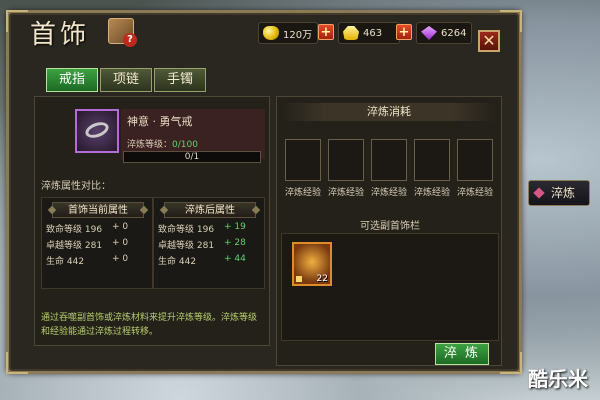 The height and width of the screenshot is (400, 600). Describe the element at coordinates (99, 261) in the screenshot. I see `attr-row: 生命 442 + 0` at that location.